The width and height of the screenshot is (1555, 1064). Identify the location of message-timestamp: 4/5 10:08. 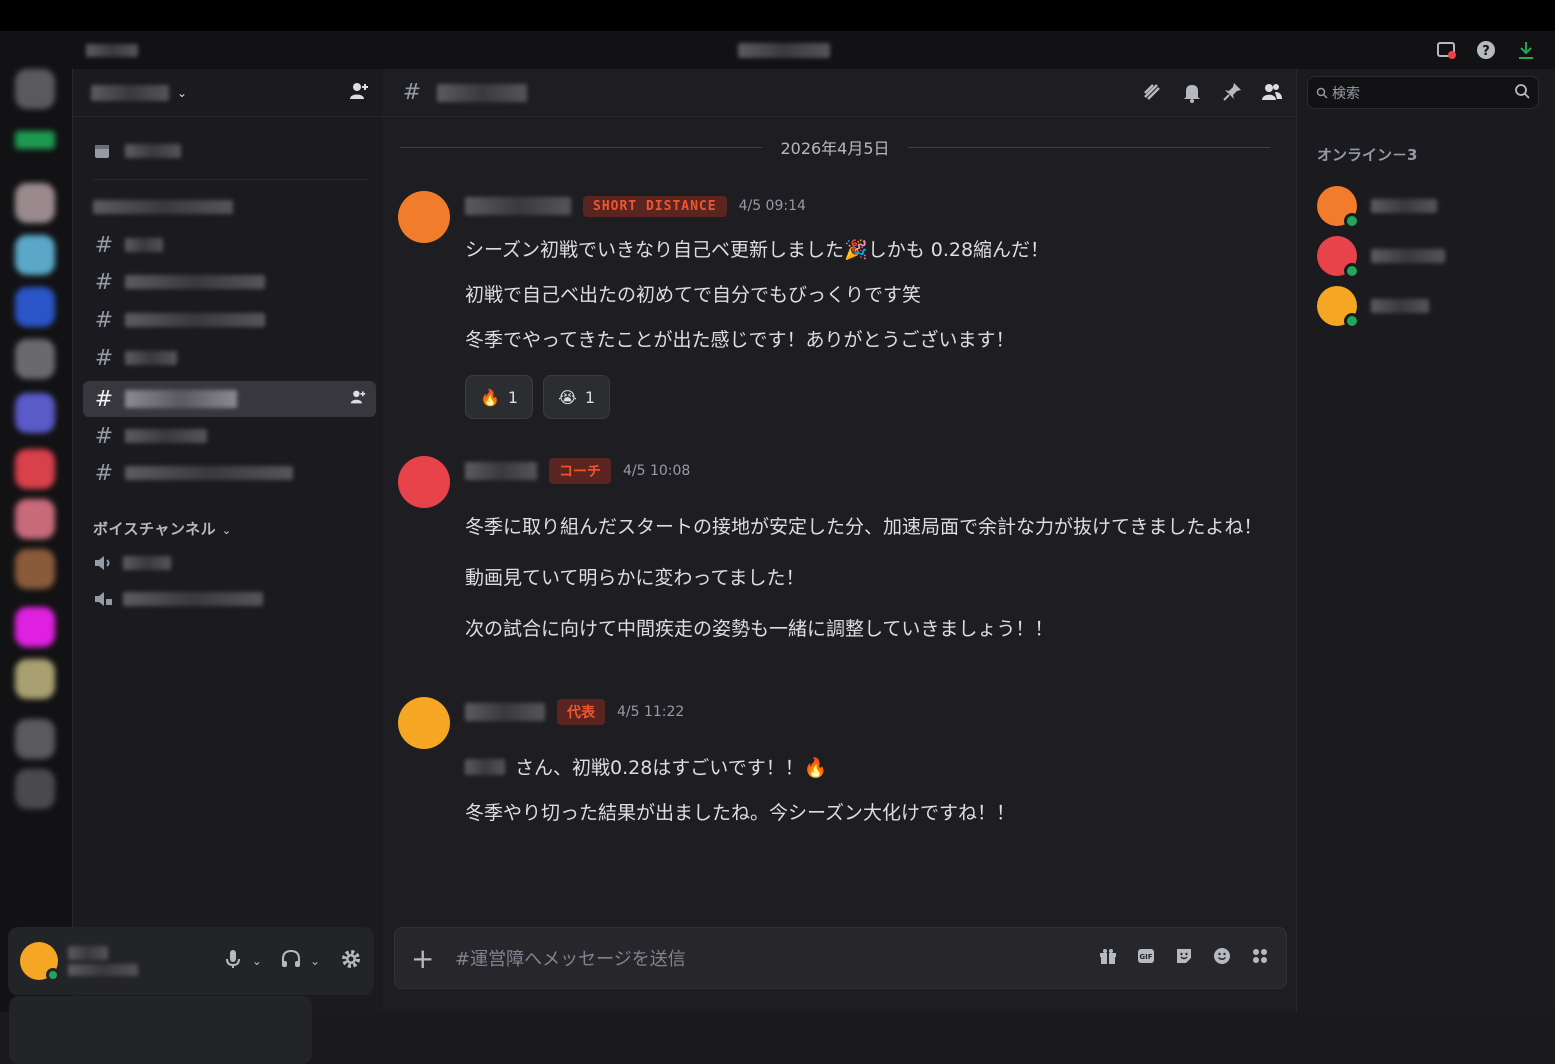
(657, 471).